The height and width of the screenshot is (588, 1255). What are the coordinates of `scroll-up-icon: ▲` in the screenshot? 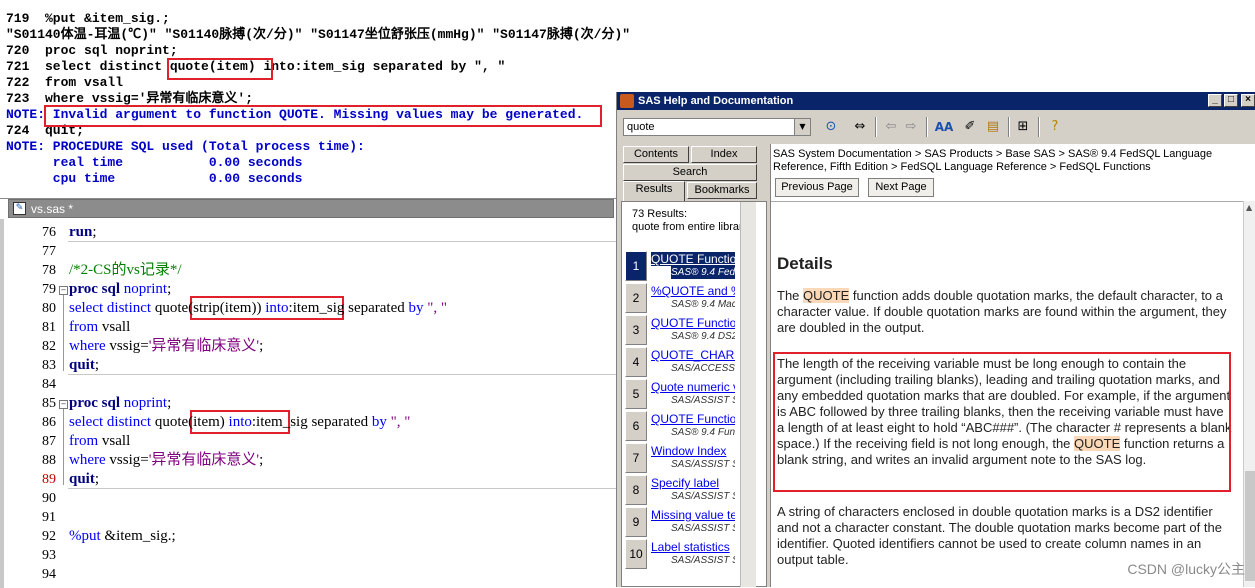 It's located at (1249, 207).